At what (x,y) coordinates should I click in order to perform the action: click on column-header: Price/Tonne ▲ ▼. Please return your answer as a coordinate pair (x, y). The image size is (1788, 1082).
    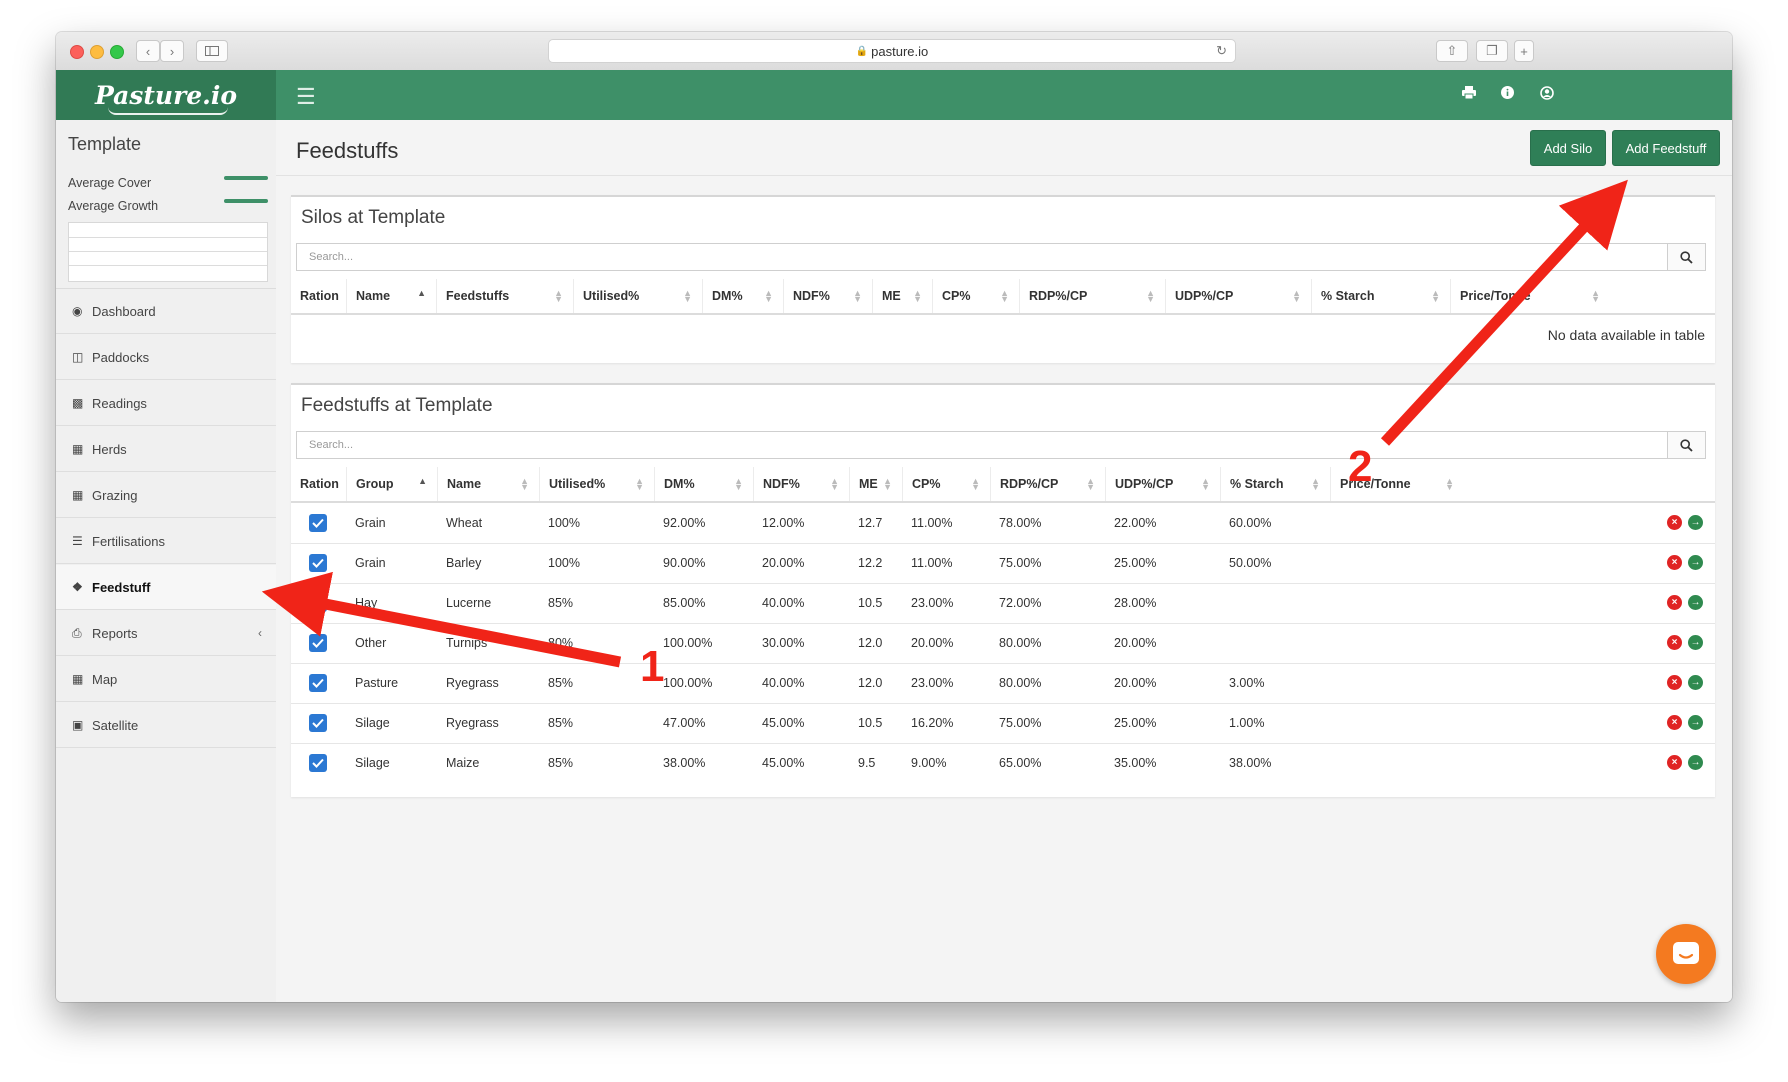
    Looking at the image, I should click on (1530, 296).